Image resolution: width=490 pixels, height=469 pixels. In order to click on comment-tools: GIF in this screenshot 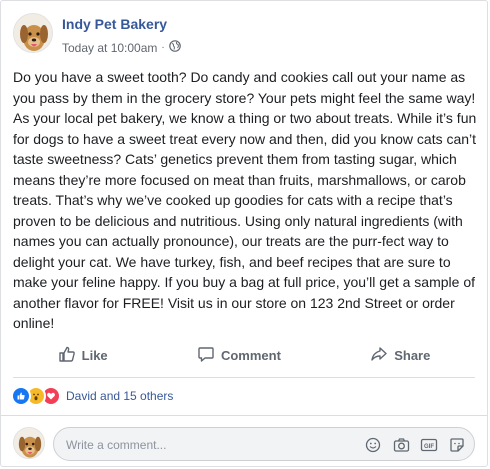, I will do `click(415, 445)`.